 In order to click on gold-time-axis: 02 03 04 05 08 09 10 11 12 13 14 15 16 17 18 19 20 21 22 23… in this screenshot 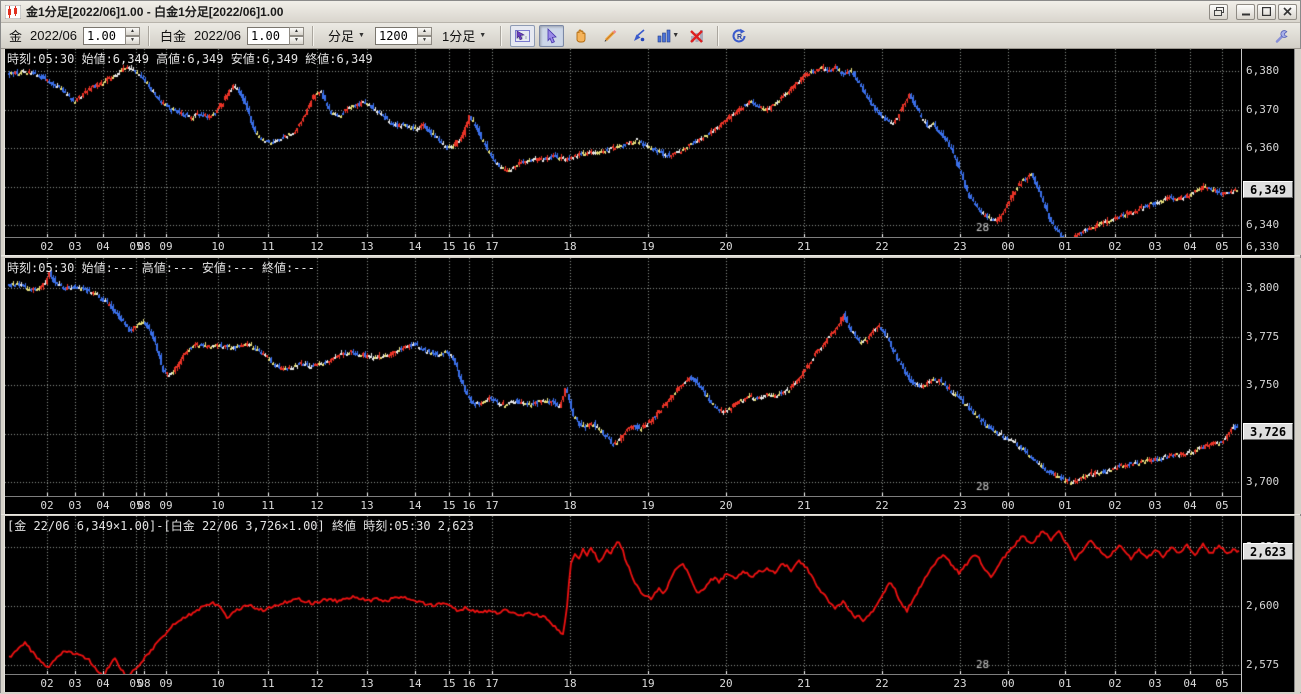, I will do `click(623, 246)`.